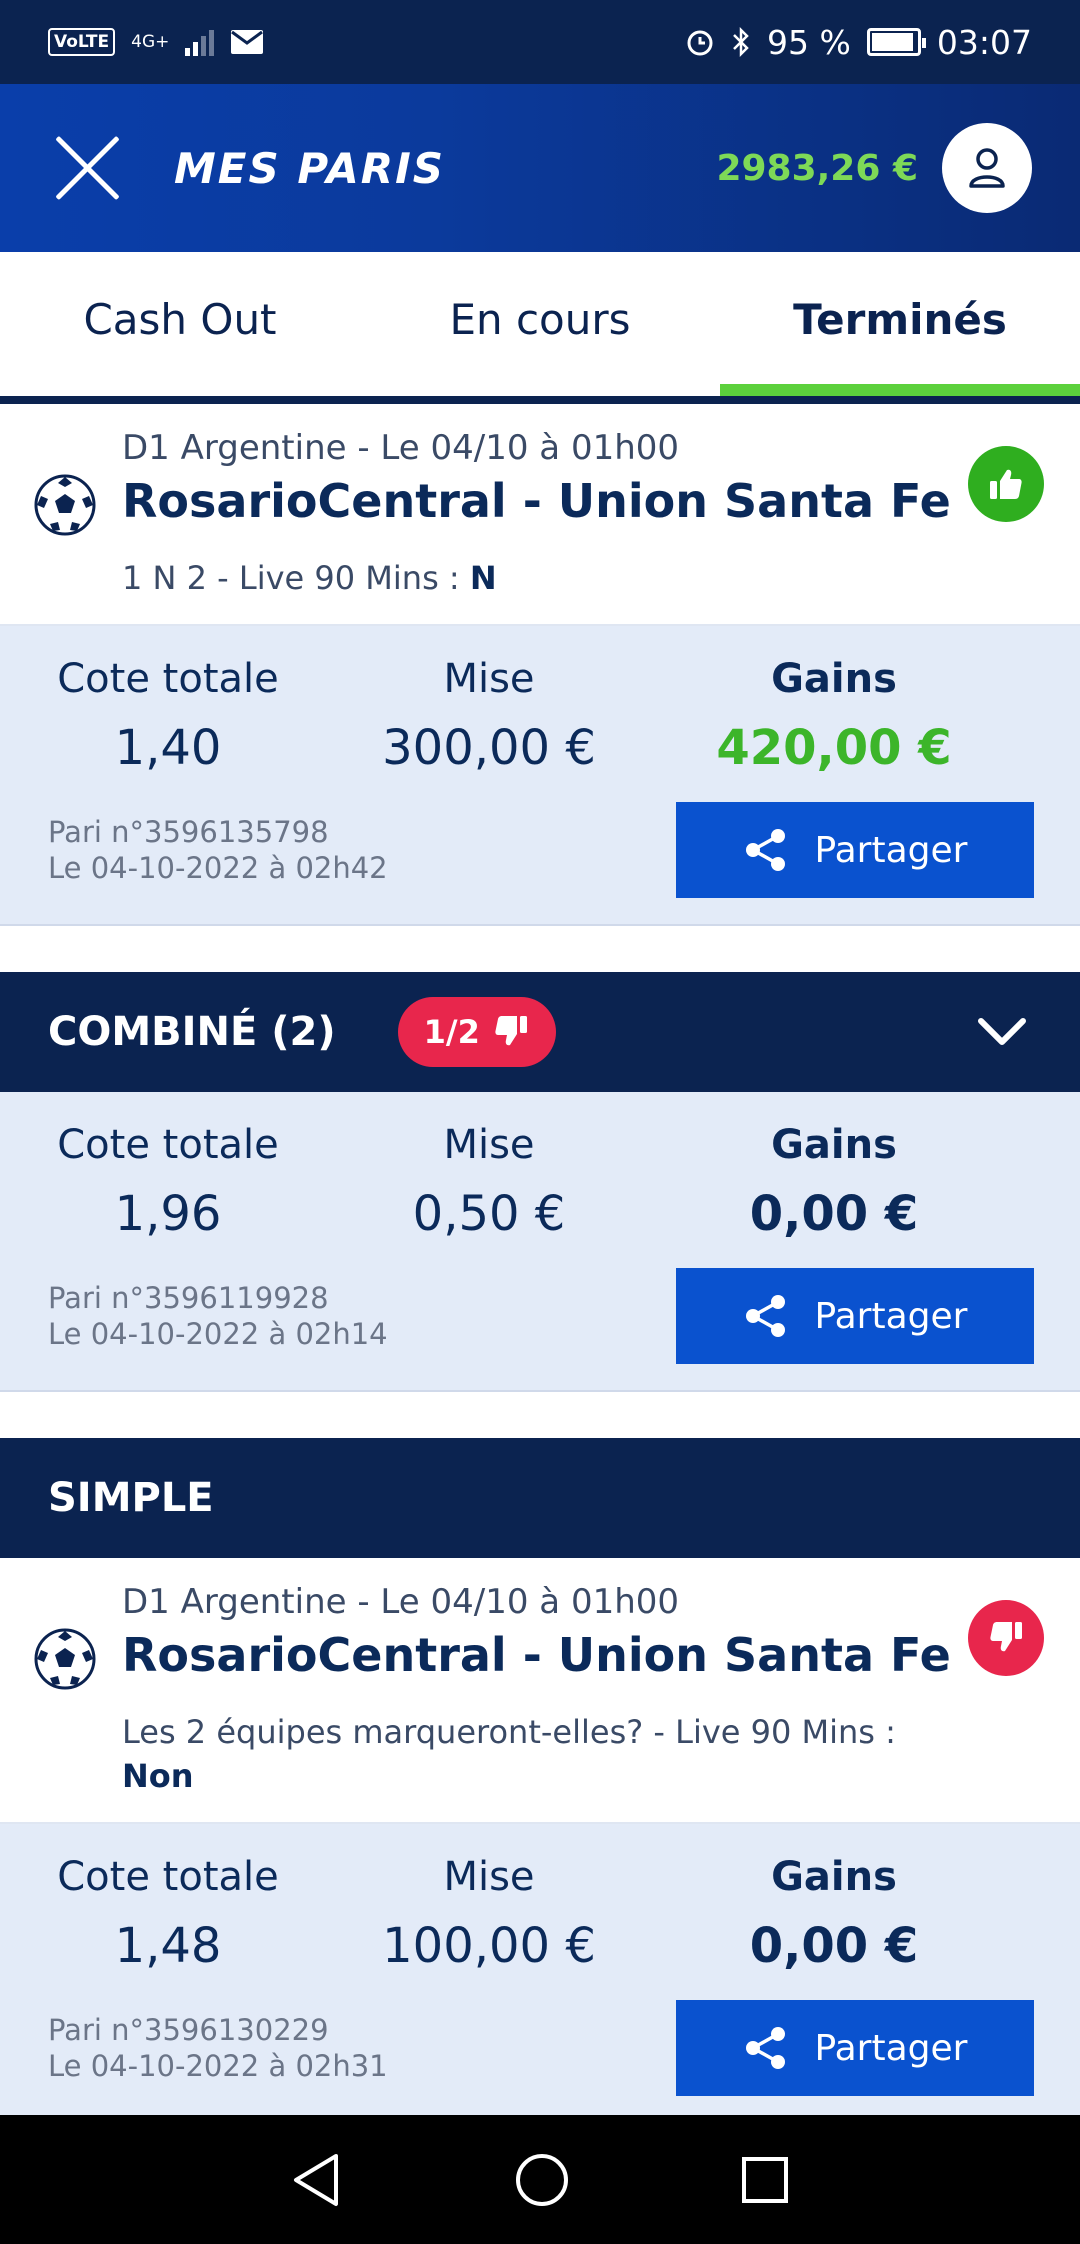 This screenshot has height=2244, width=1080. What do you see at coordinates (987, 168) in the screenshot?
I see `user-icon` at bounding box center [987, 168].